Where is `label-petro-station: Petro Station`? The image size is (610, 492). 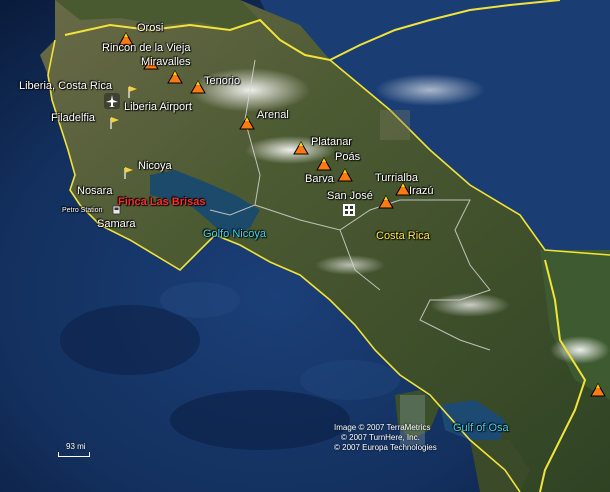 label-petro-station: Petro Station is located at coordinates (82, 210).